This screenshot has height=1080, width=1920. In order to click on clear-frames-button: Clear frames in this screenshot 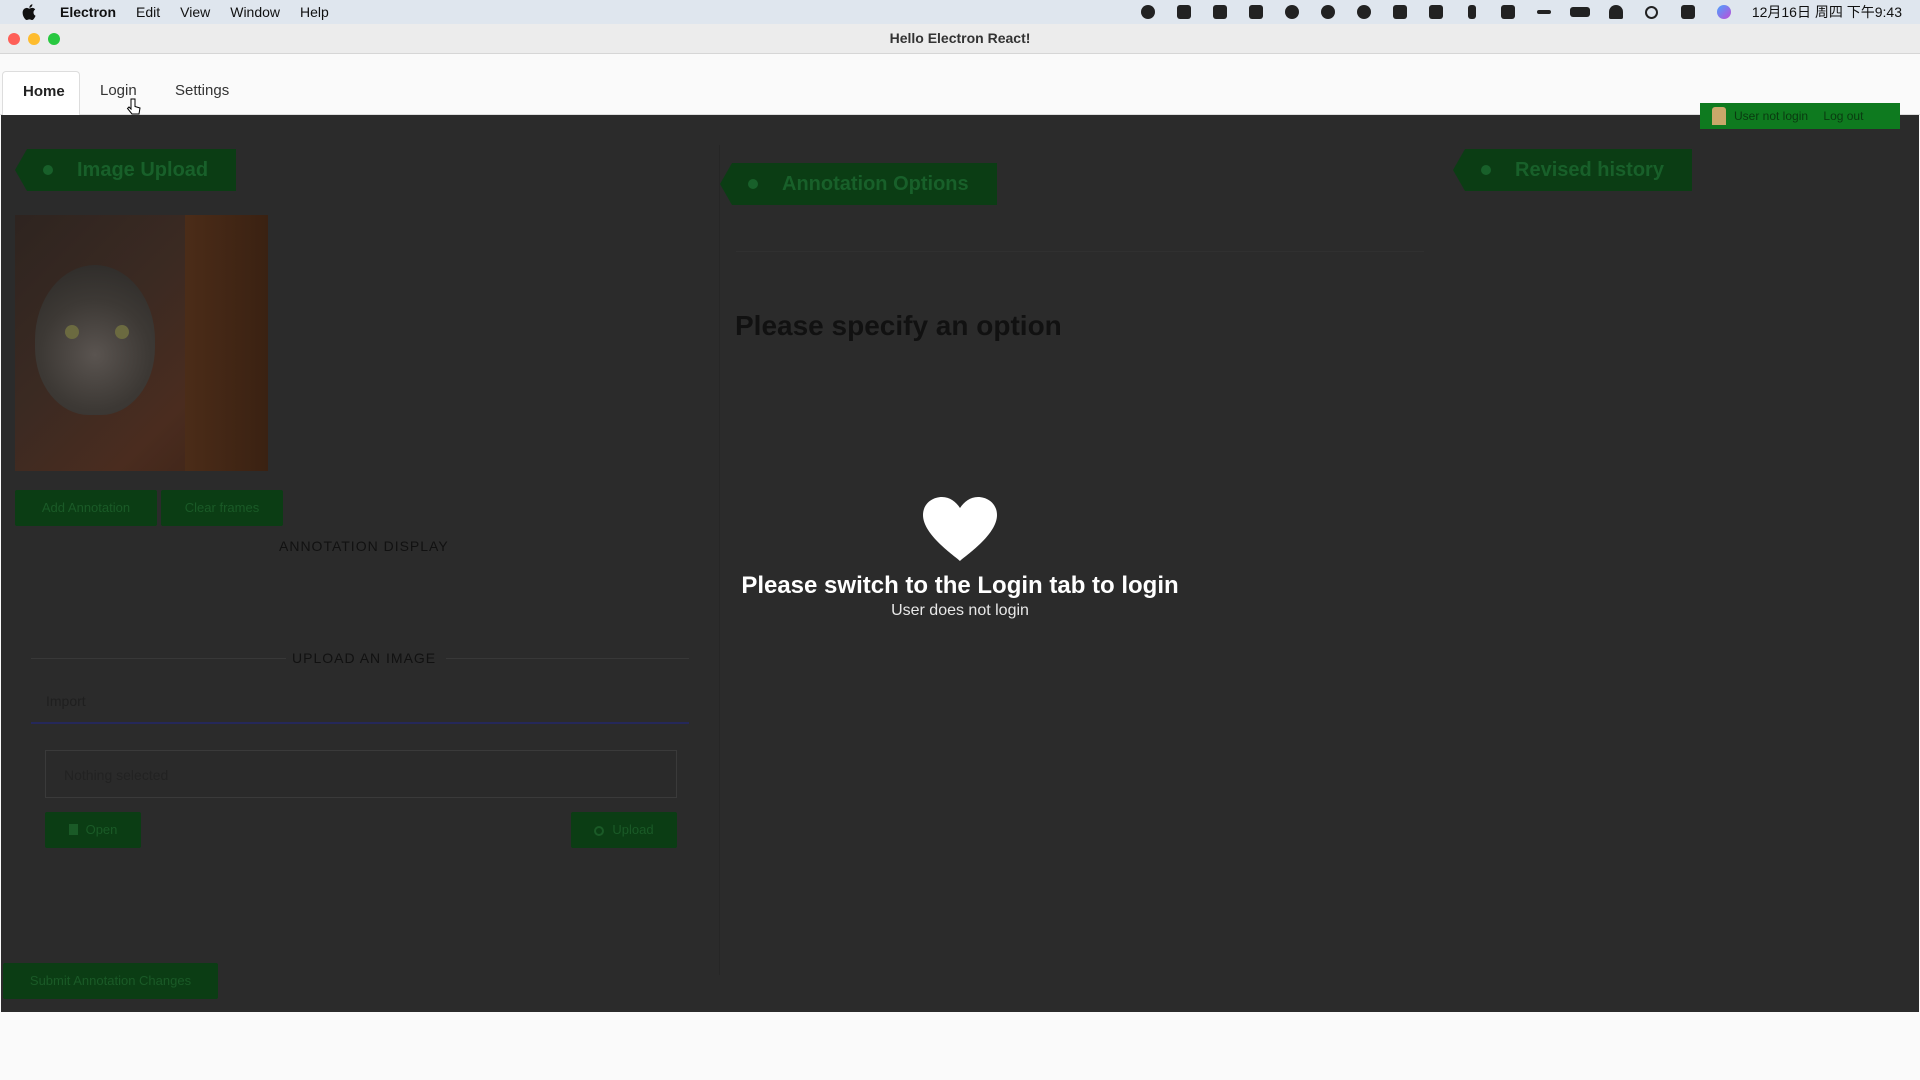, I will do `click(222, 508)`.